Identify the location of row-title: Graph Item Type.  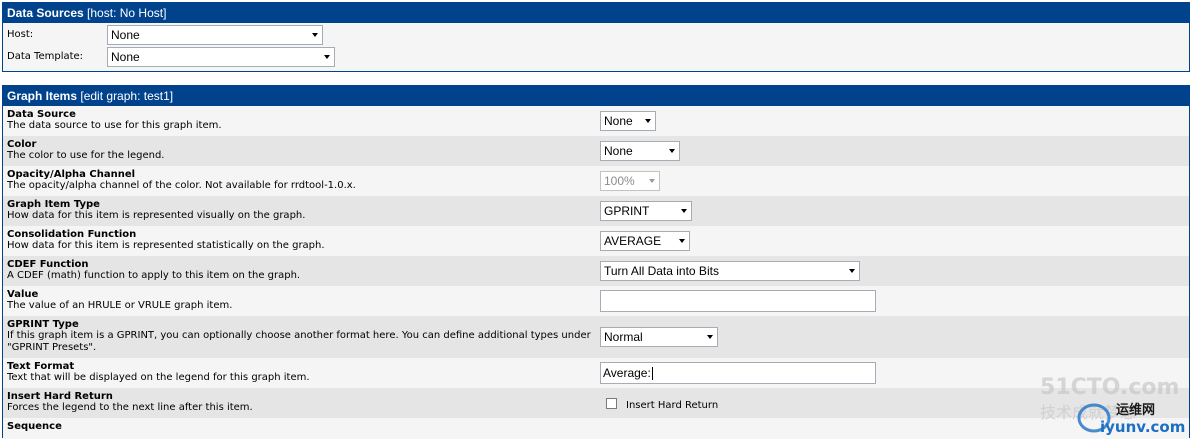
(53, 204).